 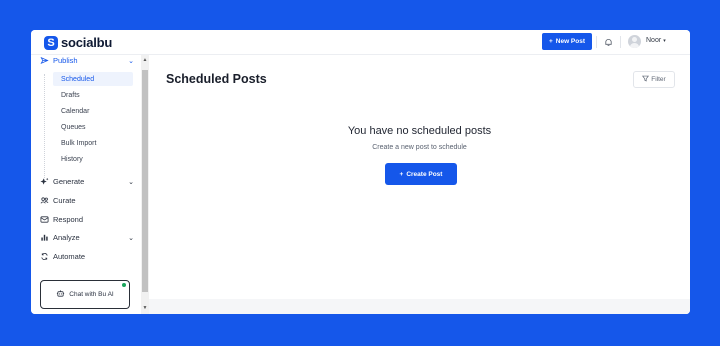 What do you see at coordinates (75, 111) in the screenshot?
I see `sidebar-item-label: Calendar` at bounding box center [75, 111].